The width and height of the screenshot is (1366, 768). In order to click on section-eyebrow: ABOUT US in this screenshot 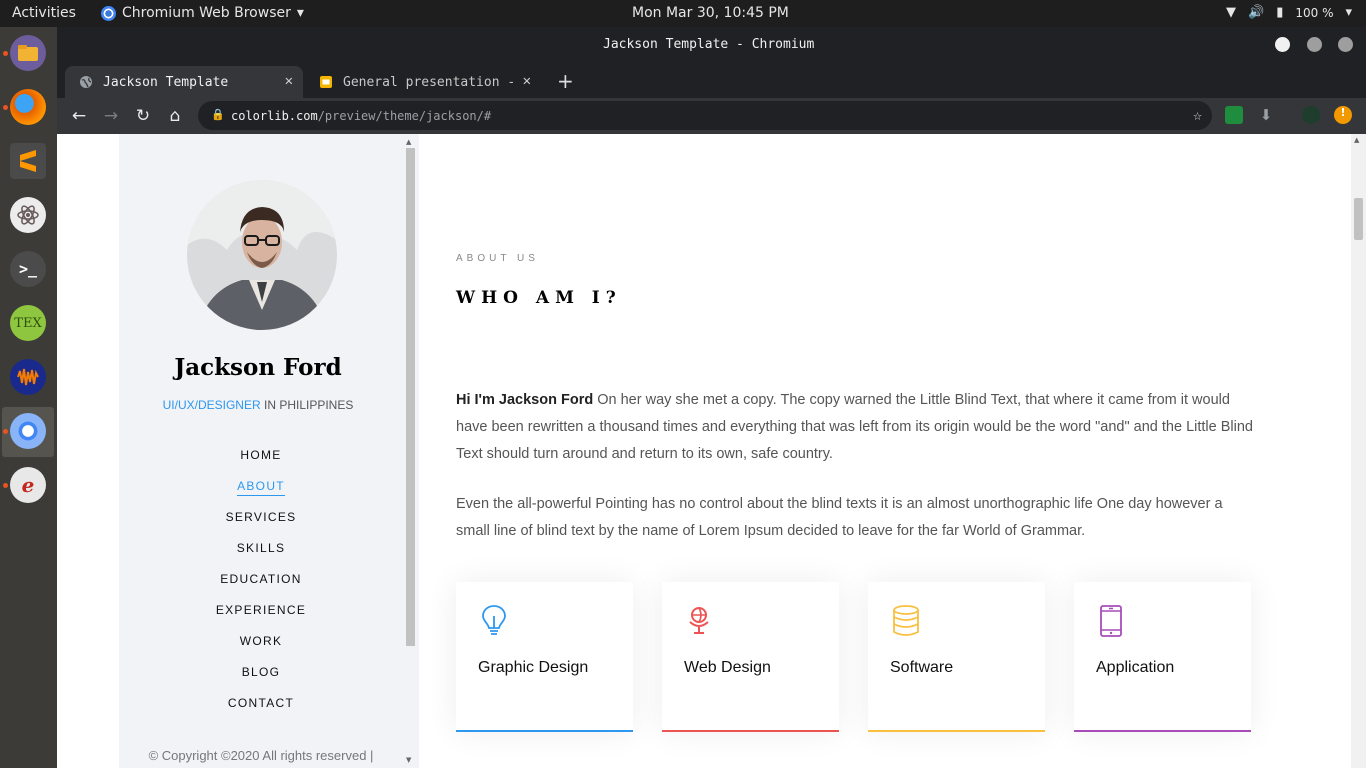, I will do `click(497, 258)`.